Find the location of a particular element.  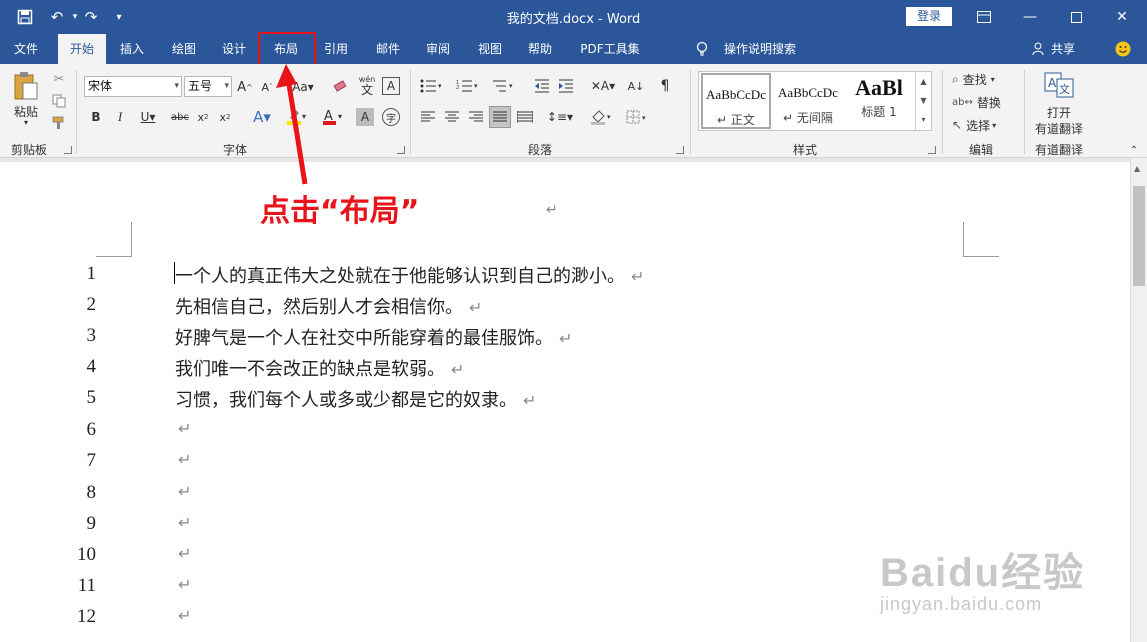

line-number: 10 is located at coordinates (86, 554).